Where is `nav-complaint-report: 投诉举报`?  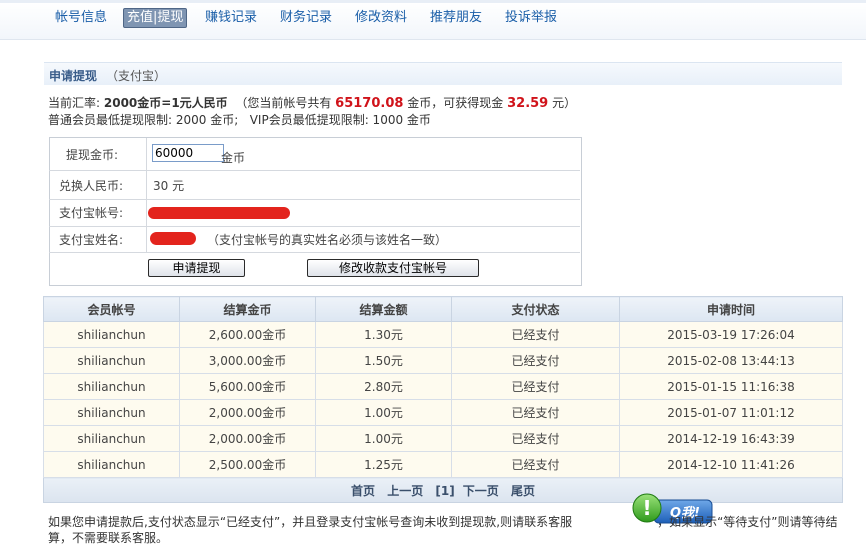 nav-complaint-report: 投诉举报 is located at coordinates (531, 18).